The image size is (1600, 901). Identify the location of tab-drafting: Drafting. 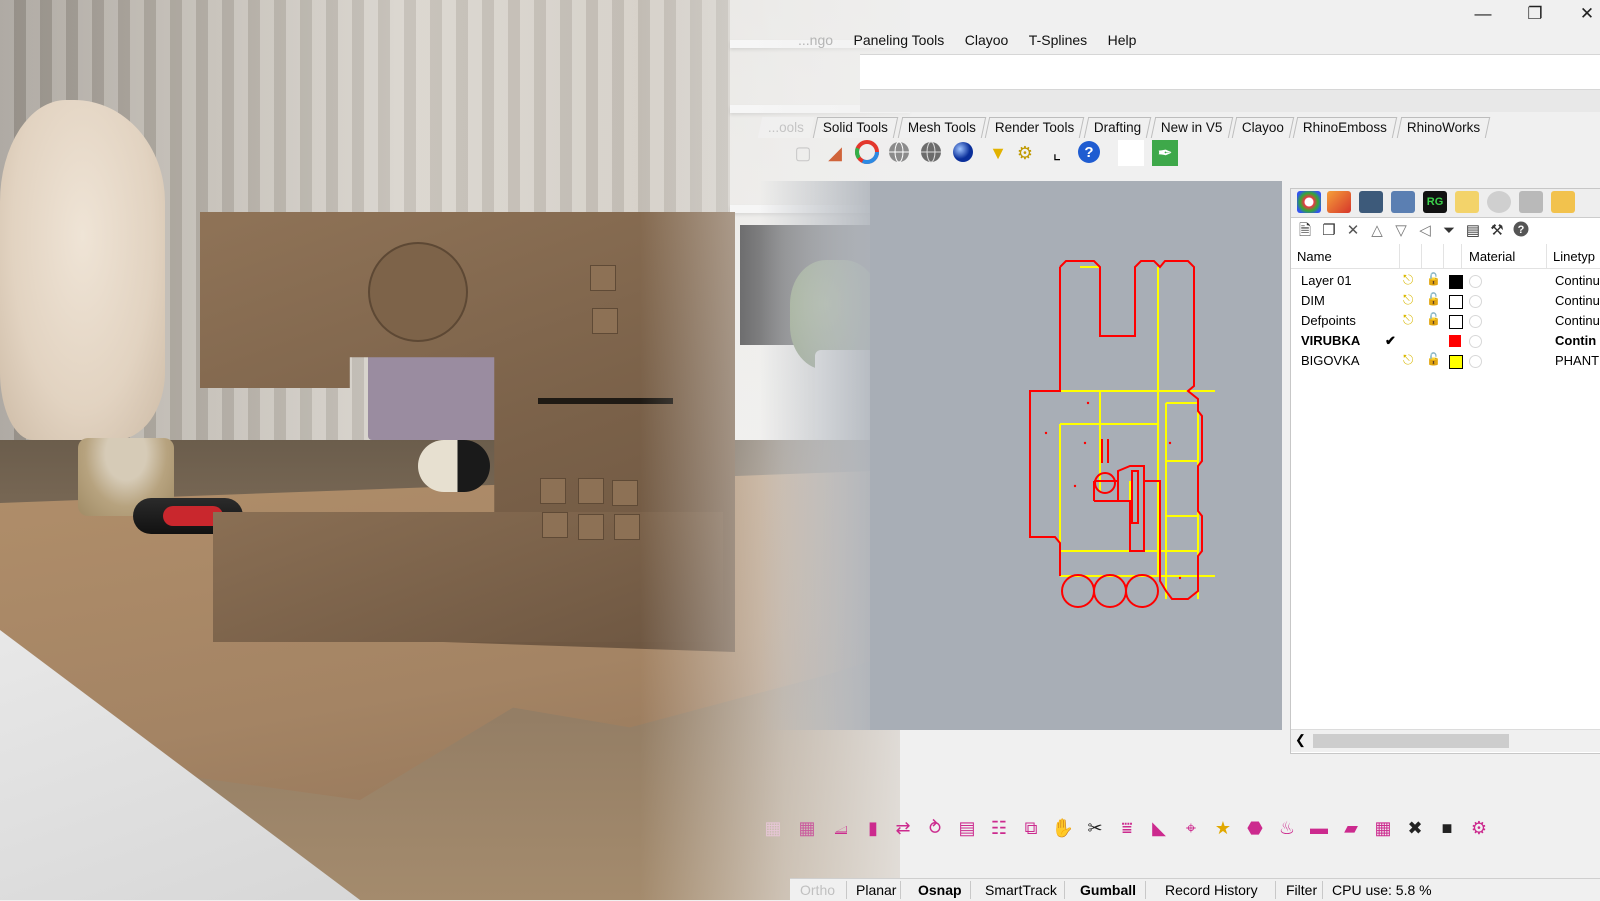
(1118, 127).